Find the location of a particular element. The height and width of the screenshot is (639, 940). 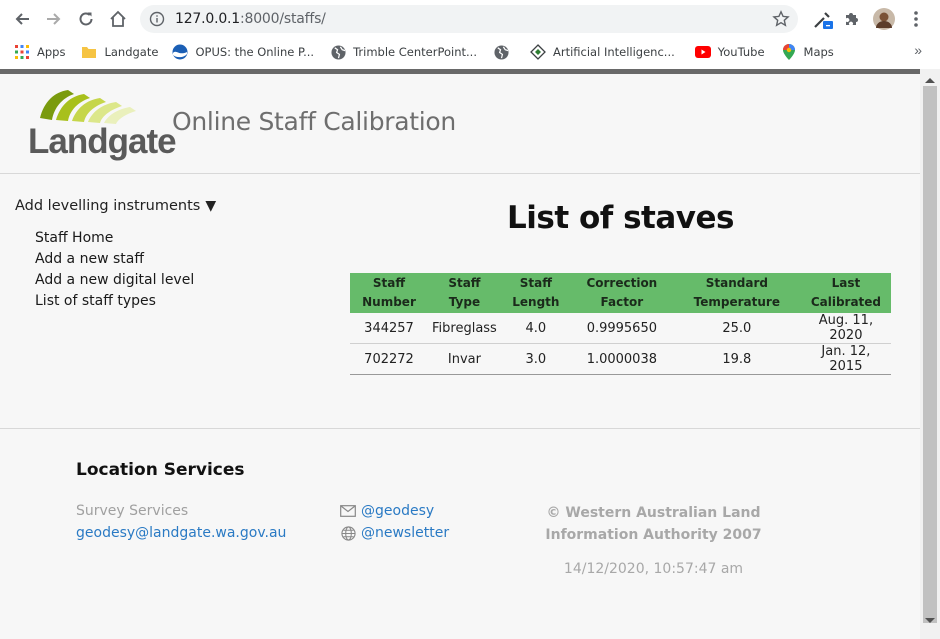

cell-staff-number: 702272 is located at coordinates (389, 359).